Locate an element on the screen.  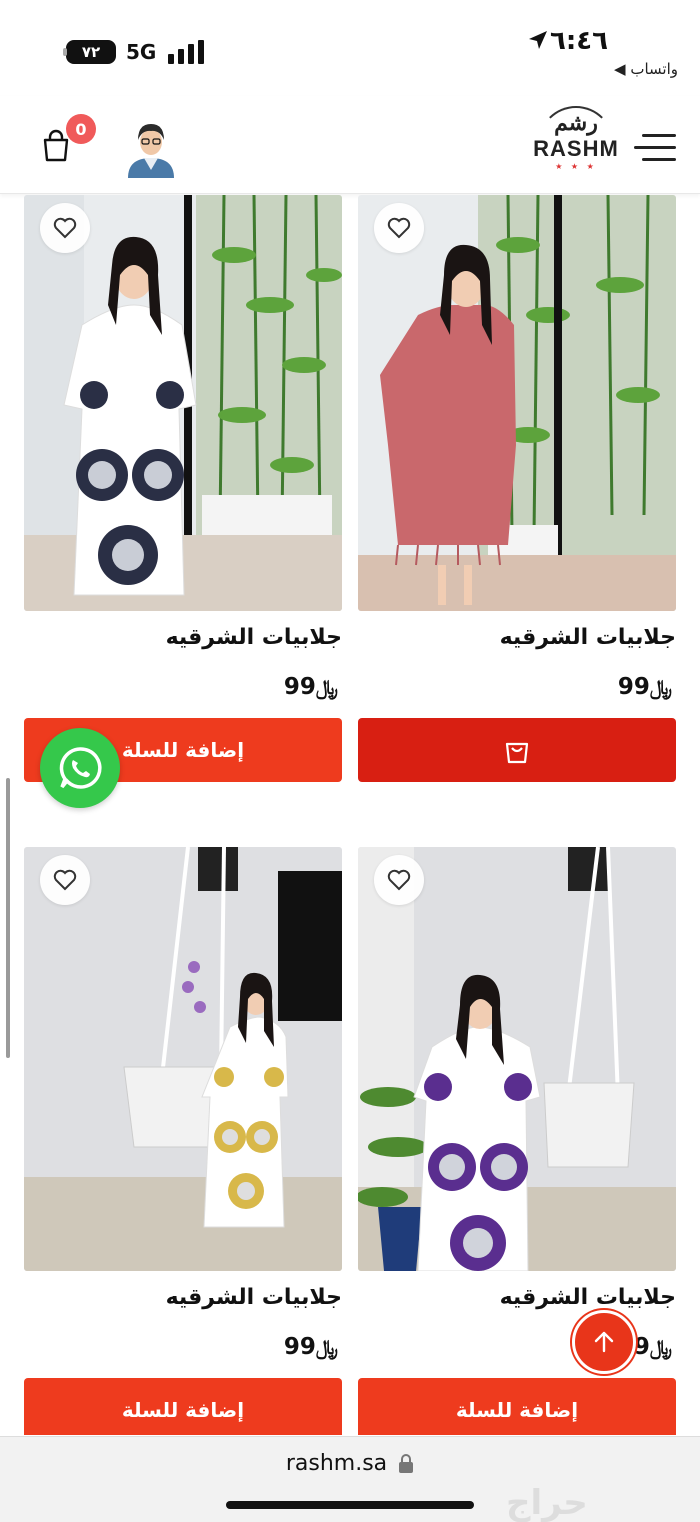
url-display: rashm.sa is located at coordinates (350, 1463).